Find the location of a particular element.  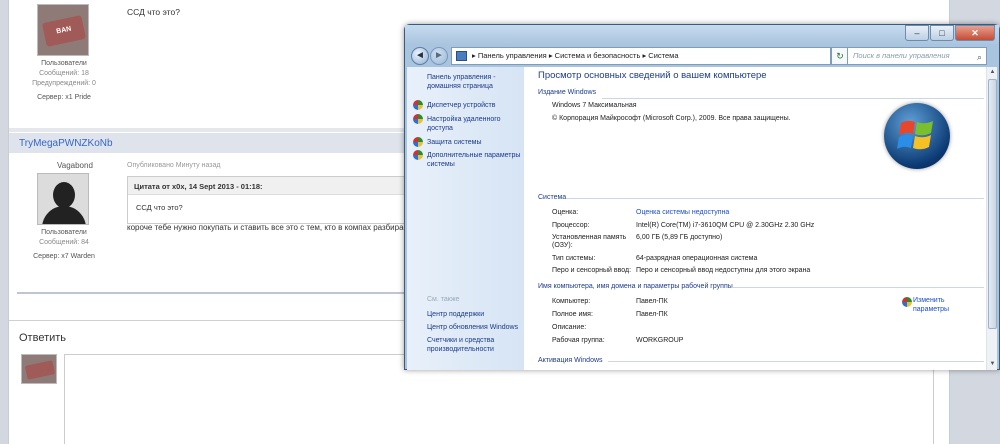

device-manager-link: Диспетчер устройств is located at coordinates (461, 105).